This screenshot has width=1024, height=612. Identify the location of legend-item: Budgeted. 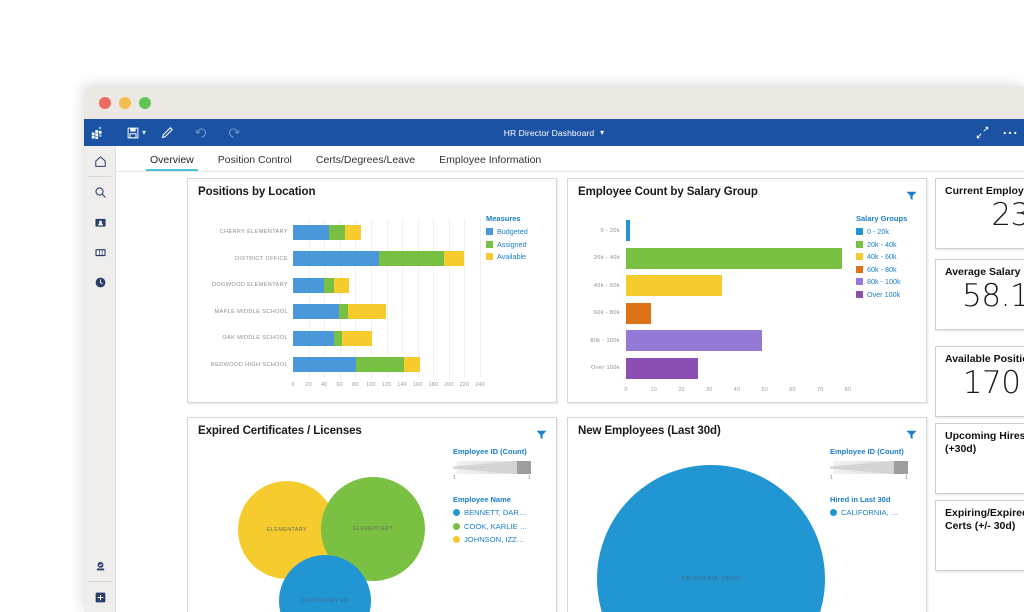
(507, 231).